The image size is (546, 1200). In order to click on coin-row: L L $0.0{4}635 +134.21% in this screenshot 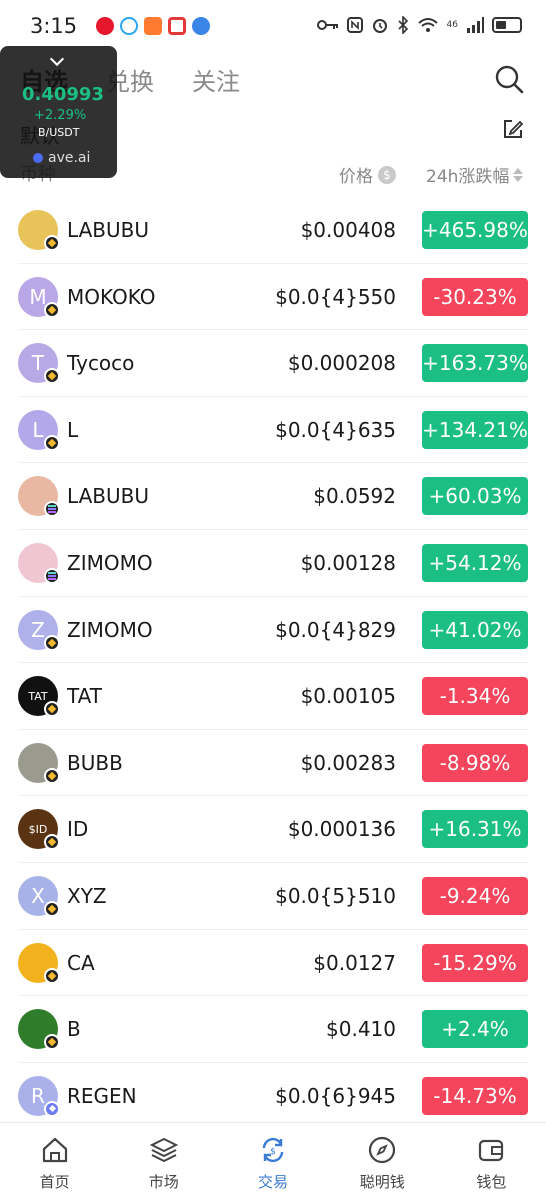, I will do `click(273, 430)`.